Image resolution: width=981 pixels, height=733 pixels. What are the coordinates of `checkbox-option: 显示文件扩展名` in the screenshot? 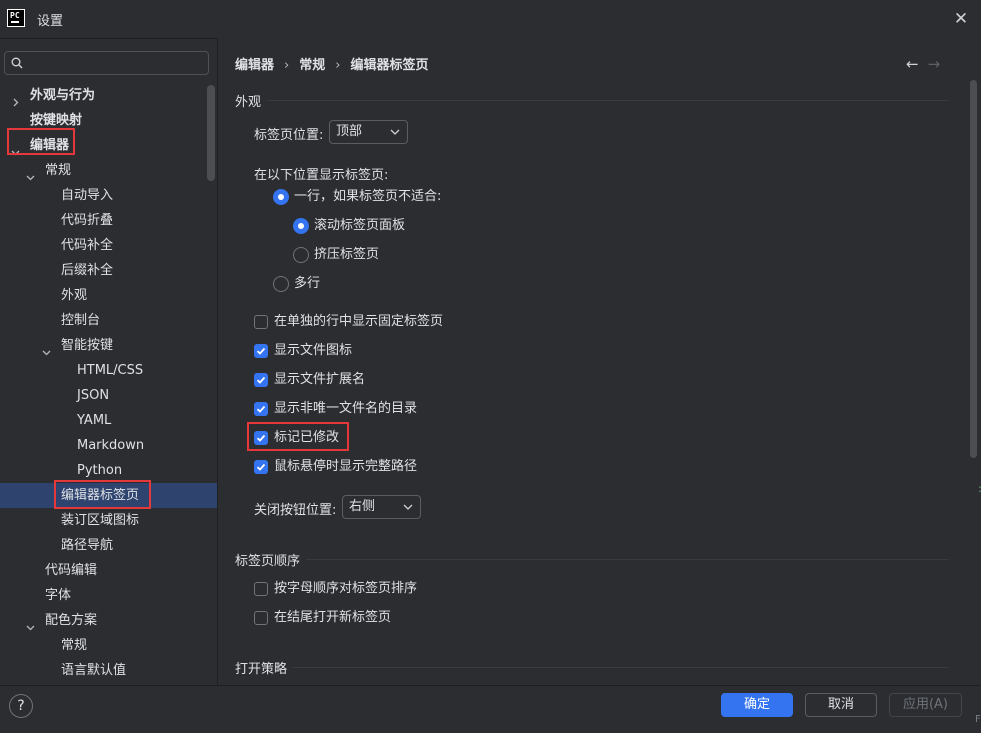 It's located at (364, 380).